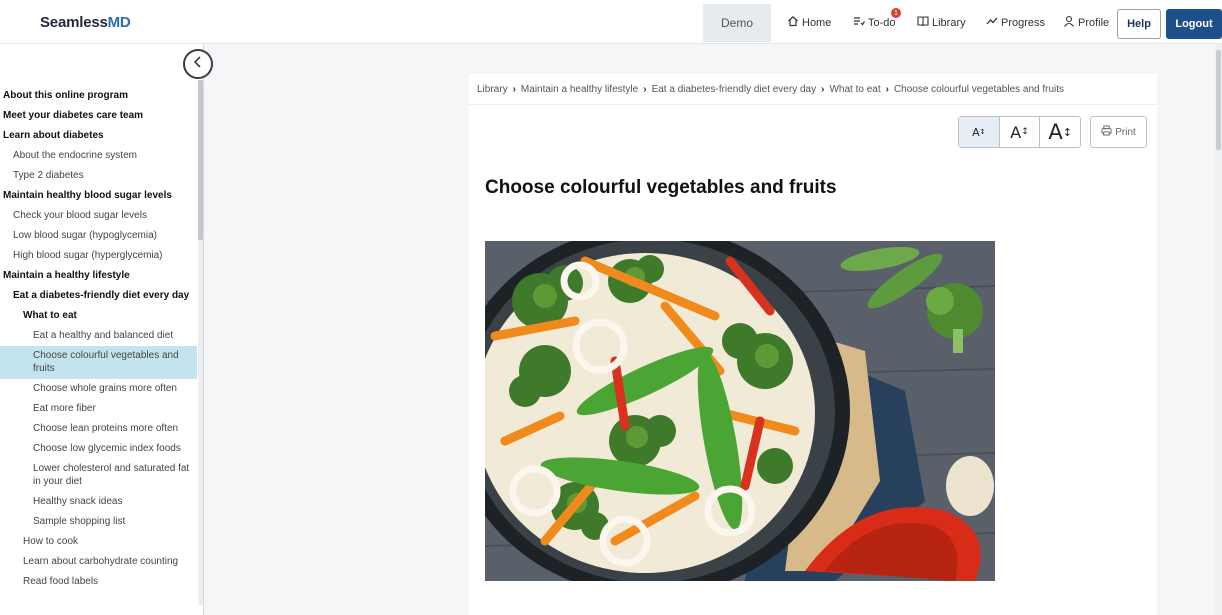 This screenshot has width=1222, height=615. I want to click on logo-accent-text: MD, so click(119, 22).